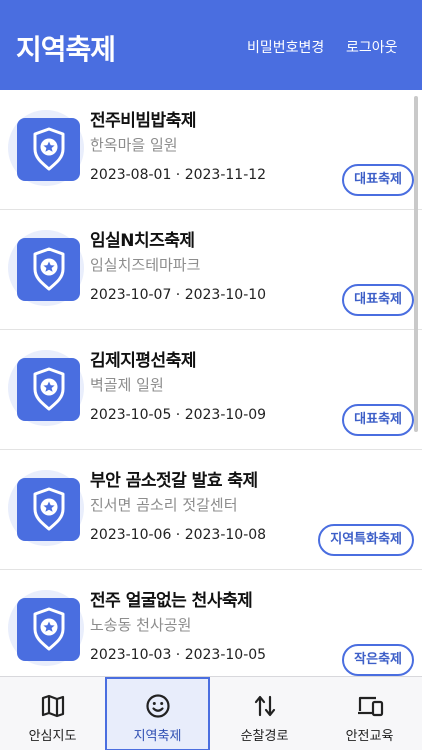 The width and height of the screenshot is (422, 750). I want to click on festival-dates: 2023-10-06 · 2023-10-08, so click(178, 535).